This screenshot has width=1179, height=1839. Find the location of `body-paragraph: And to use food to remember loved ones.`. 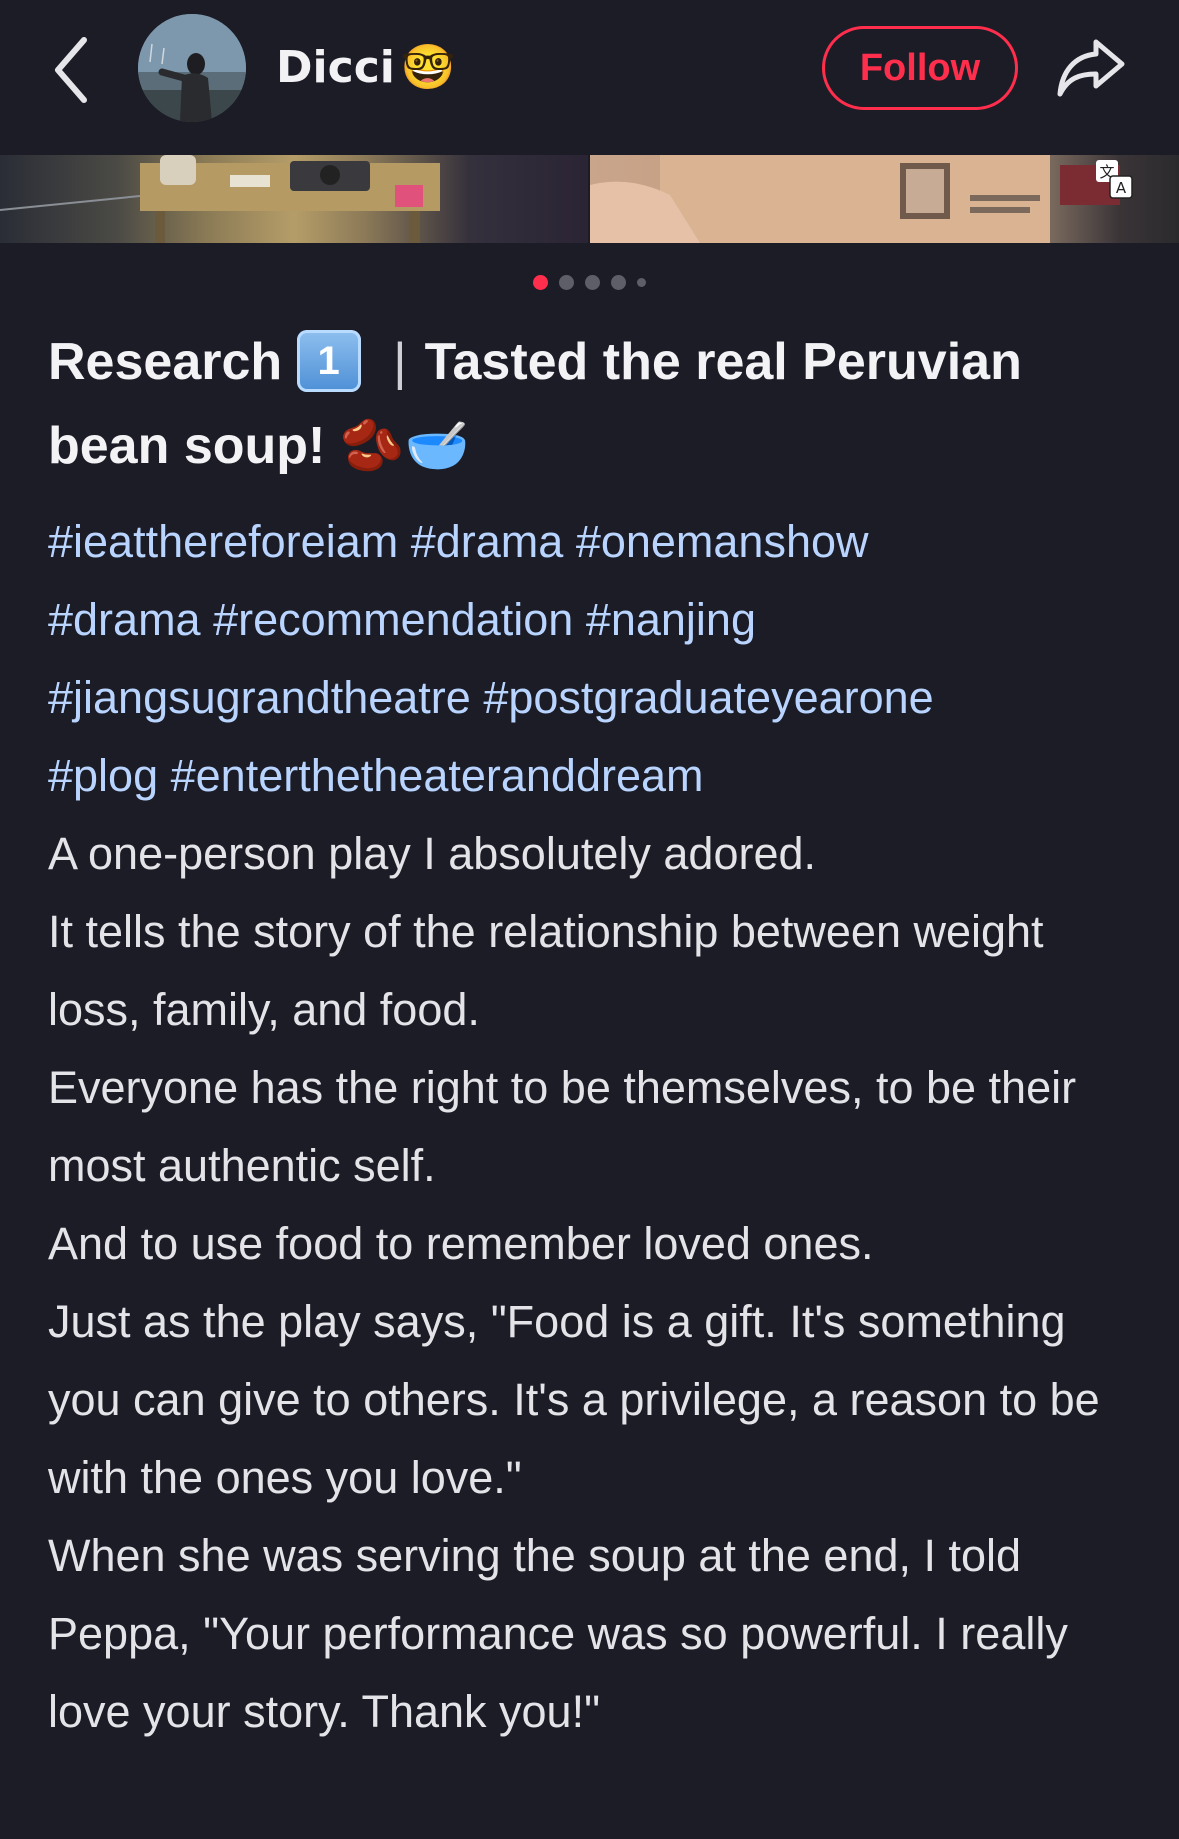

body-paragraph: And to use food to remember loved ones. is located at coordinates (461, 1243).